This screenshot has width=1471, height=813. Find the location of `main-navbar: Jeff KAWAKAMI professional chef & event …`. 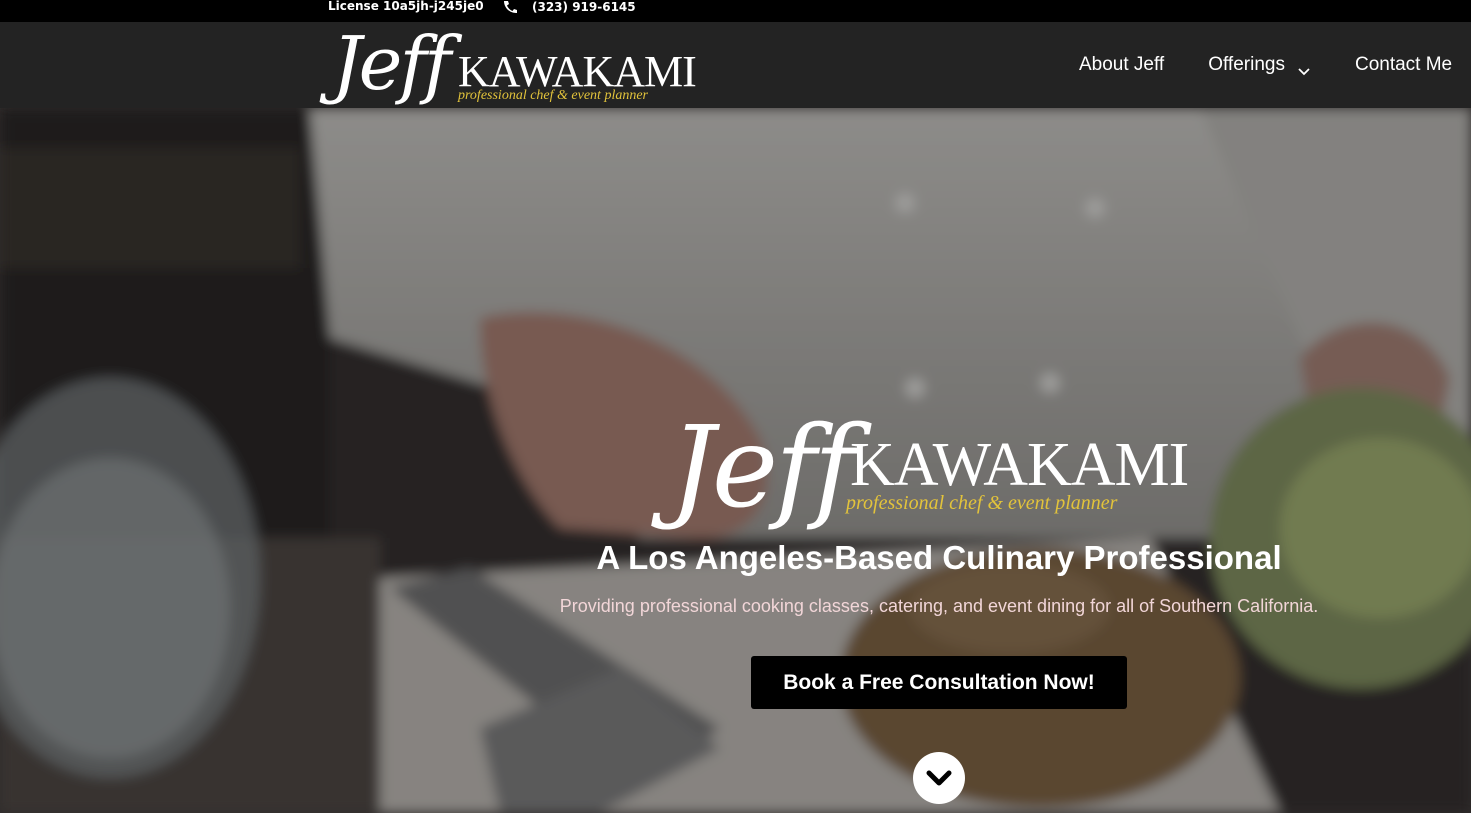

main-navbar: Jeff KAWAKAMI professional chef & event … is located at coordinates (735, 65).